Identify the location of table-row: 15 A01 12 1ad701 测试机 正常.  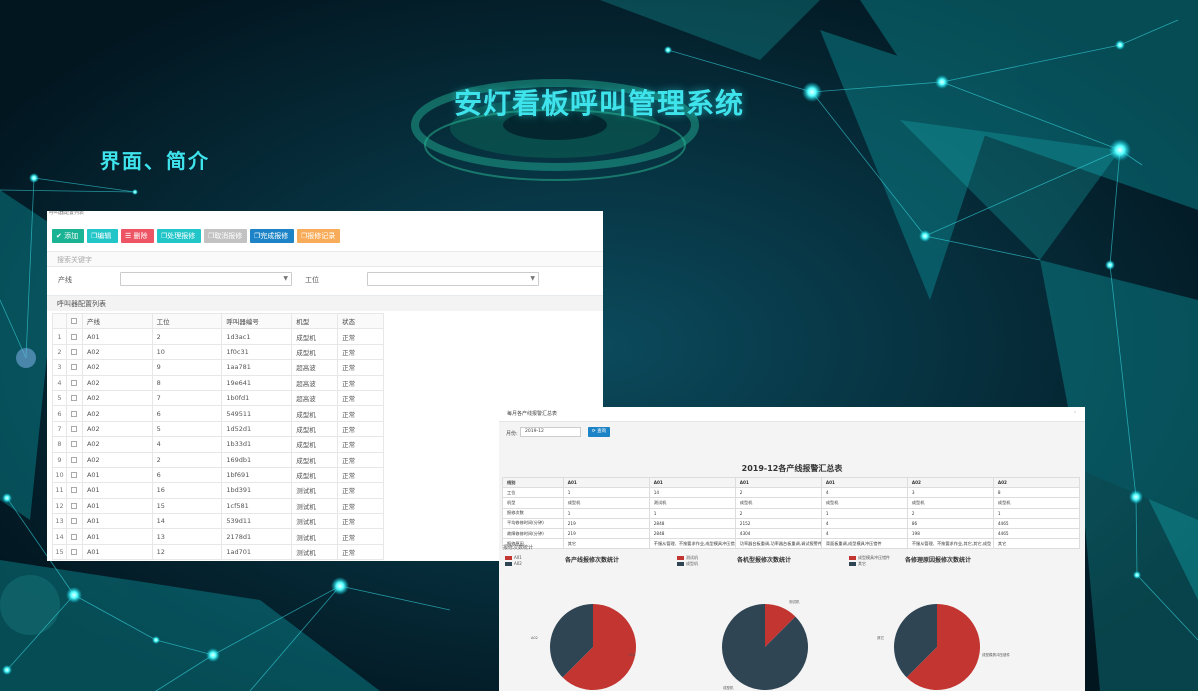
(218, 552).